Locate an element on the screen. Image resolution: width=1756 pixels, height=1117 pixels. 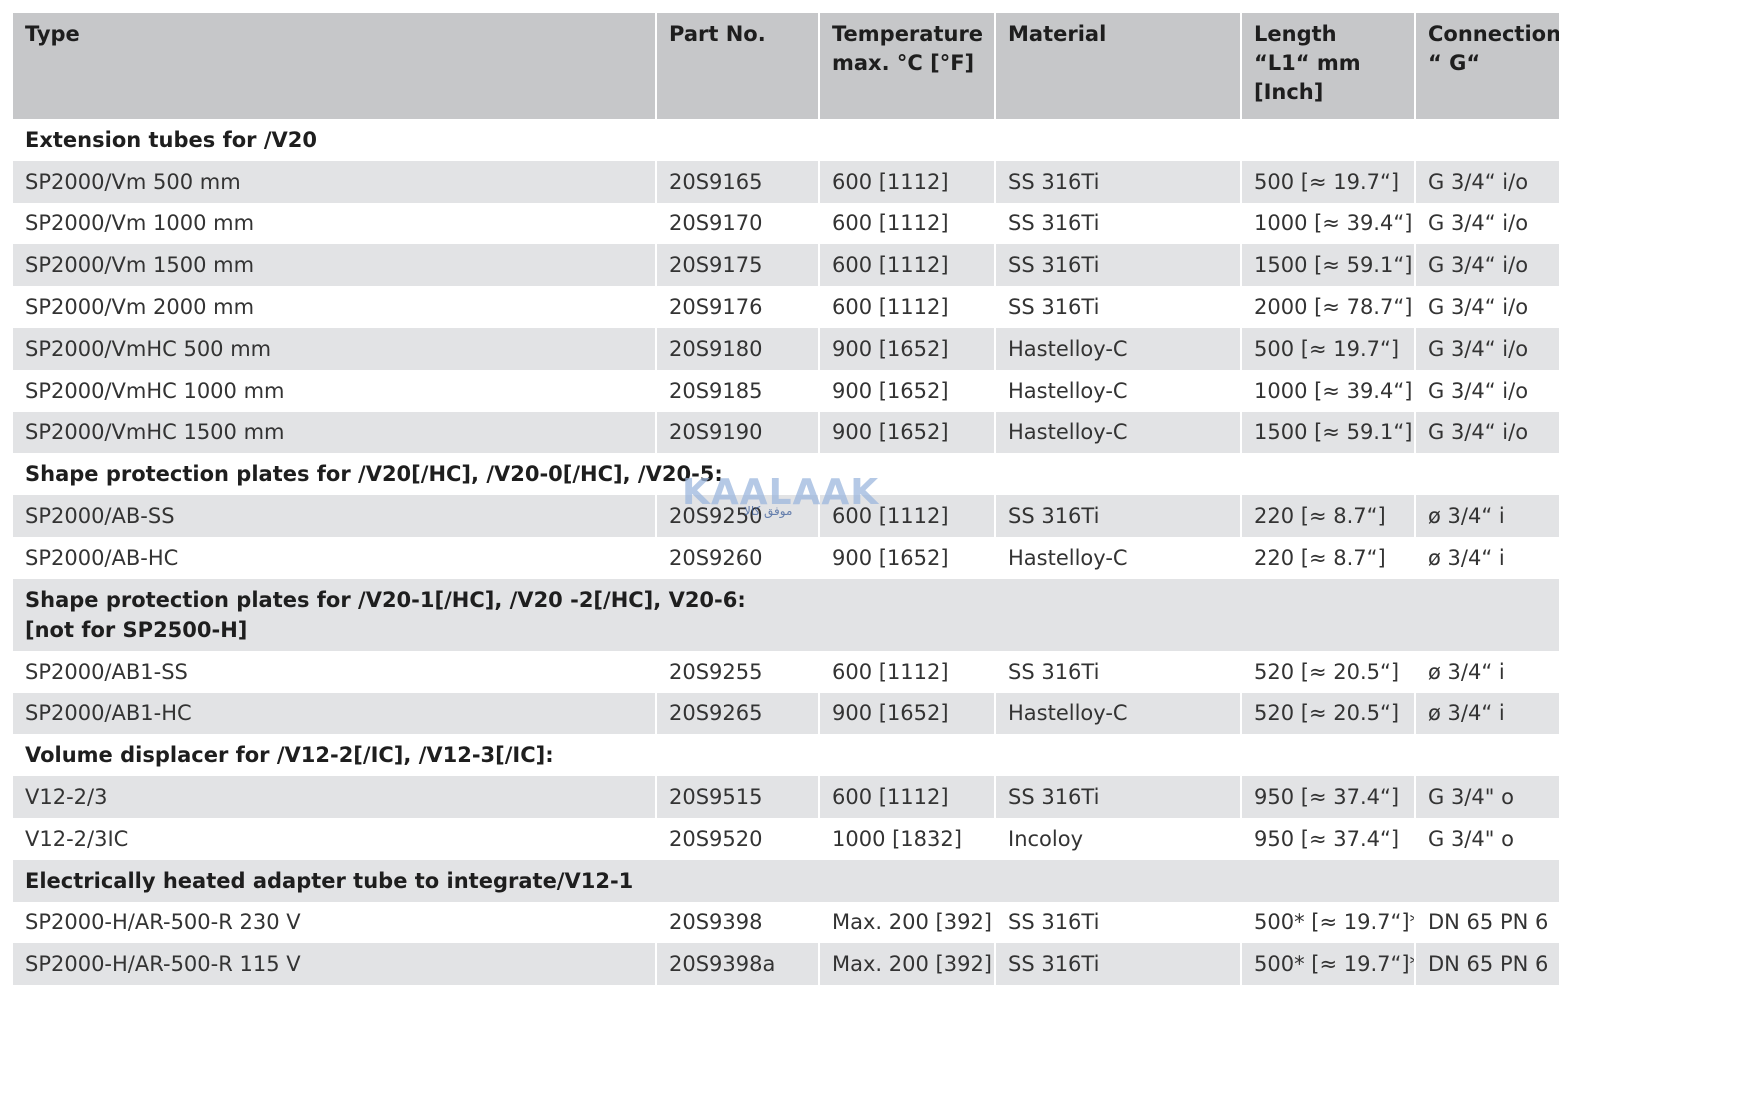
cell-part-no: 20S9260 is located at coordinates (737, 557).